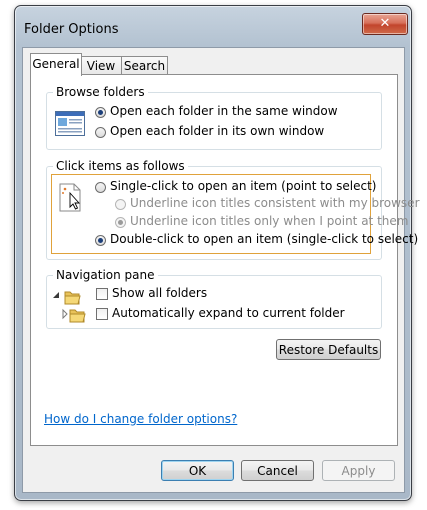 This screenshot has height=510, width=427. What do you see at coordinates (277, 470) in the screenshot?
I see `cancel-button: Cancel` at bounding box center [277, 470].